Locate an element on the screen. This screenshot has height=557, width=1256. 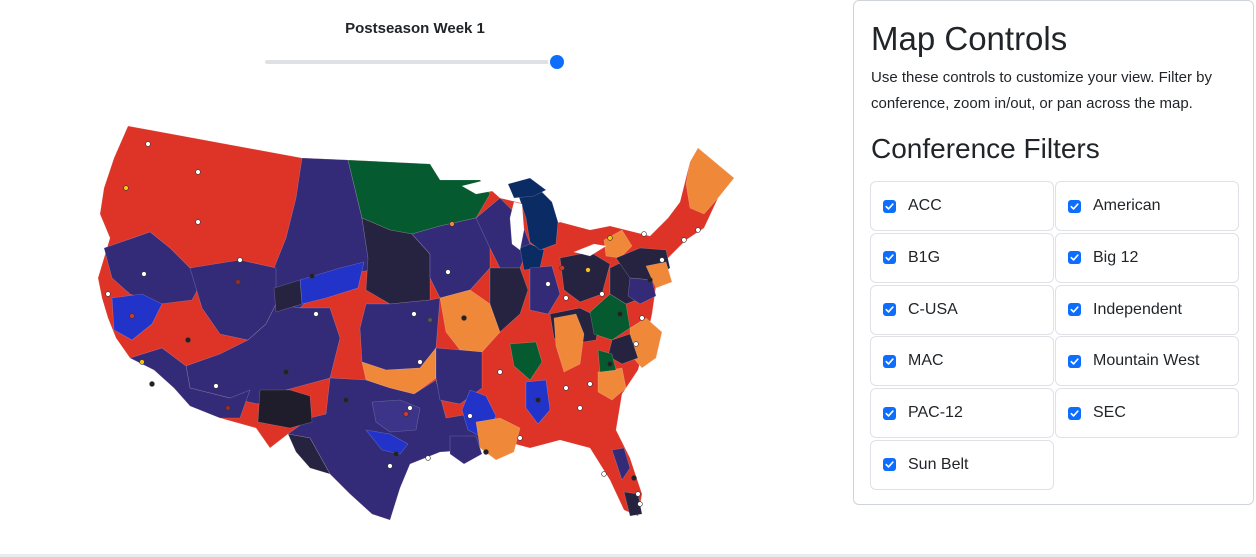
filter-label: PAC-12 is located at coordinates (935, 413).